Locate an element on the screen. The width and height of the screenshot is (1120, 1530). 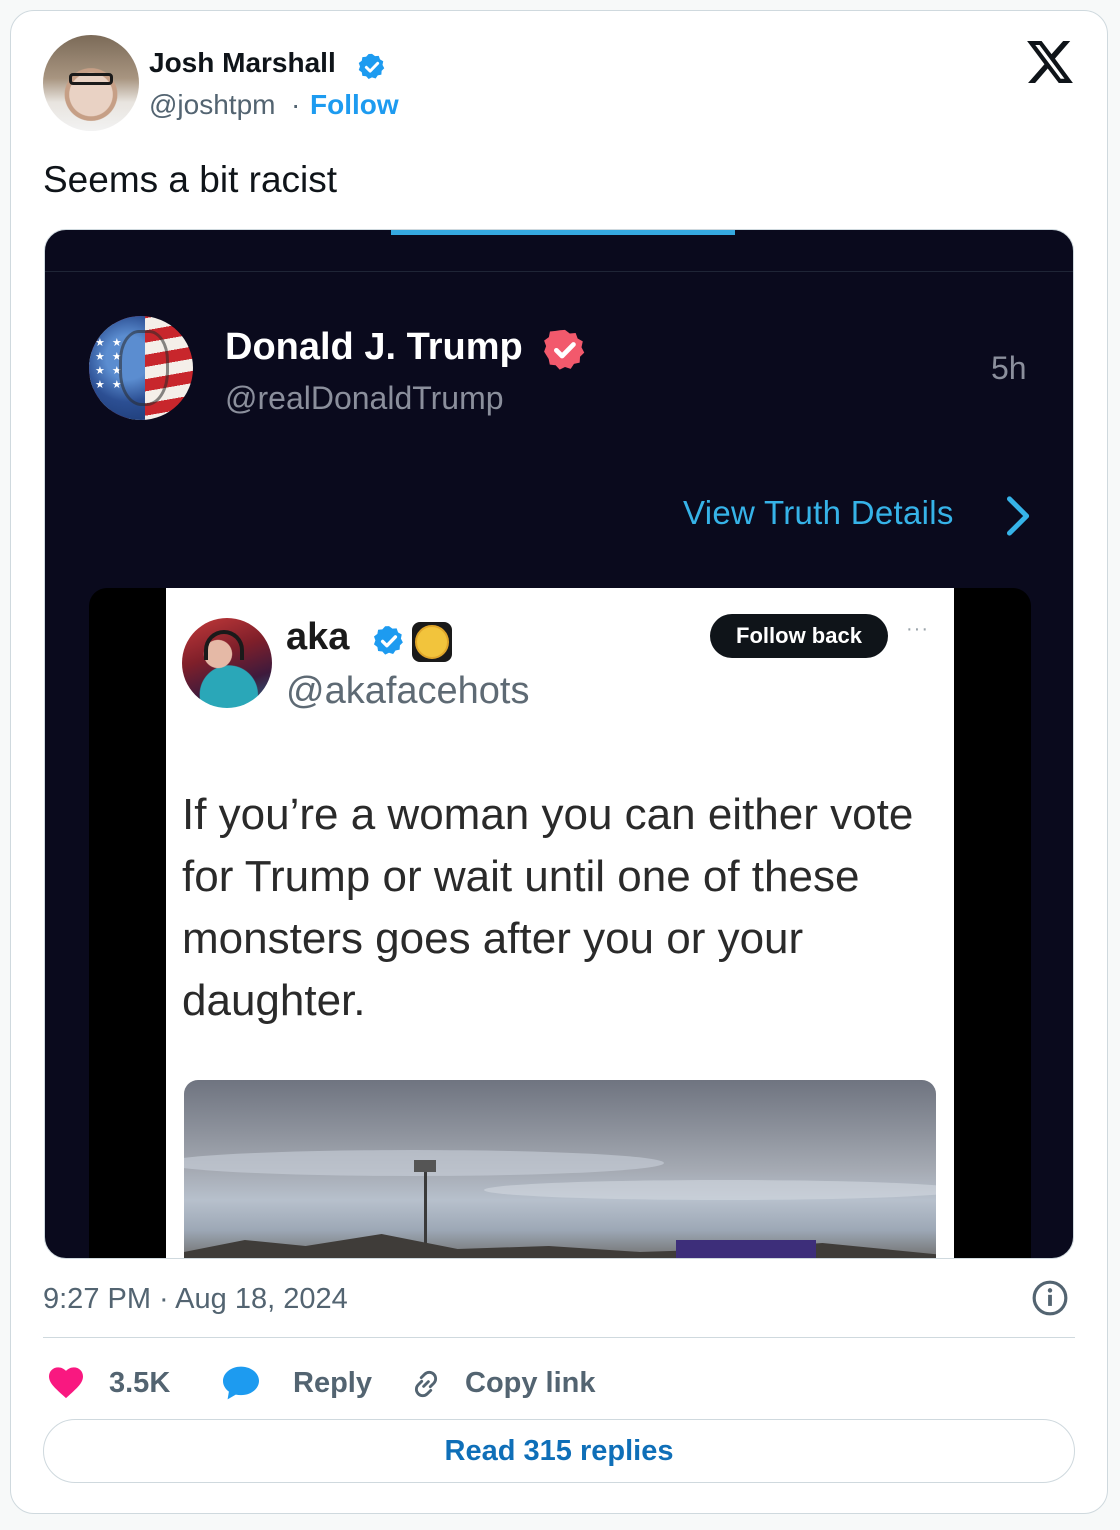
info-icon is located at coordinates (1050, 1298).